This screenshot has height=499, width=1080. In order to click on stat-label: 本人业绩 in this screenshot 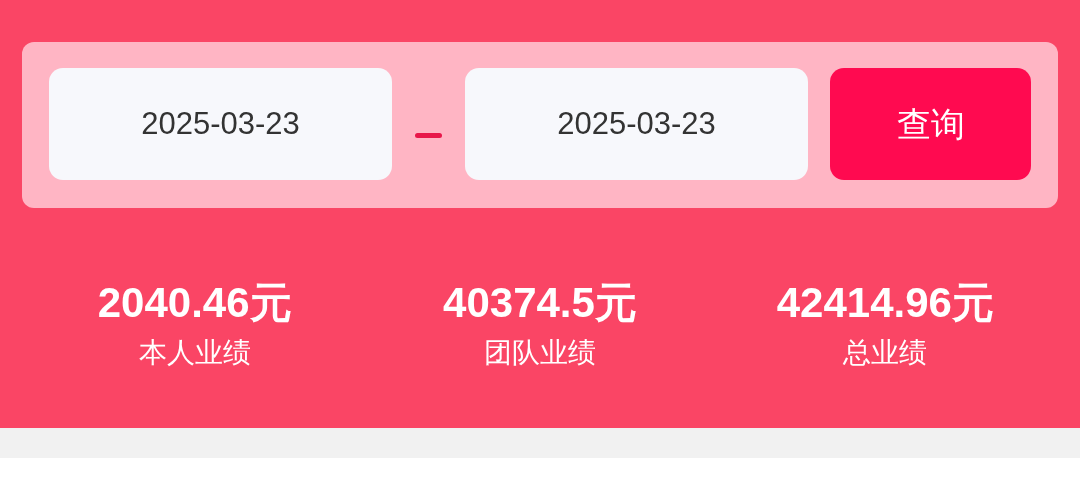, I will do `click(194, 353)`.